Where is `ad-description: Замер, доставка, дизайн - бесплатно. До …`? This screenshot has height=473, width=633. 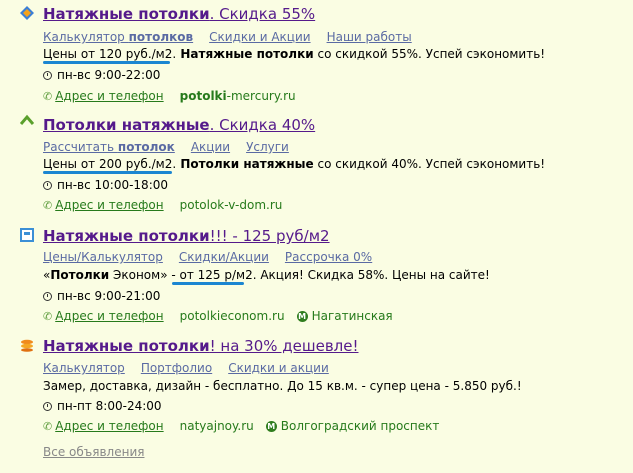 ad-description: Замер, доставка, дизайн - бесплатно. До … is located at coordinates (282, 386).